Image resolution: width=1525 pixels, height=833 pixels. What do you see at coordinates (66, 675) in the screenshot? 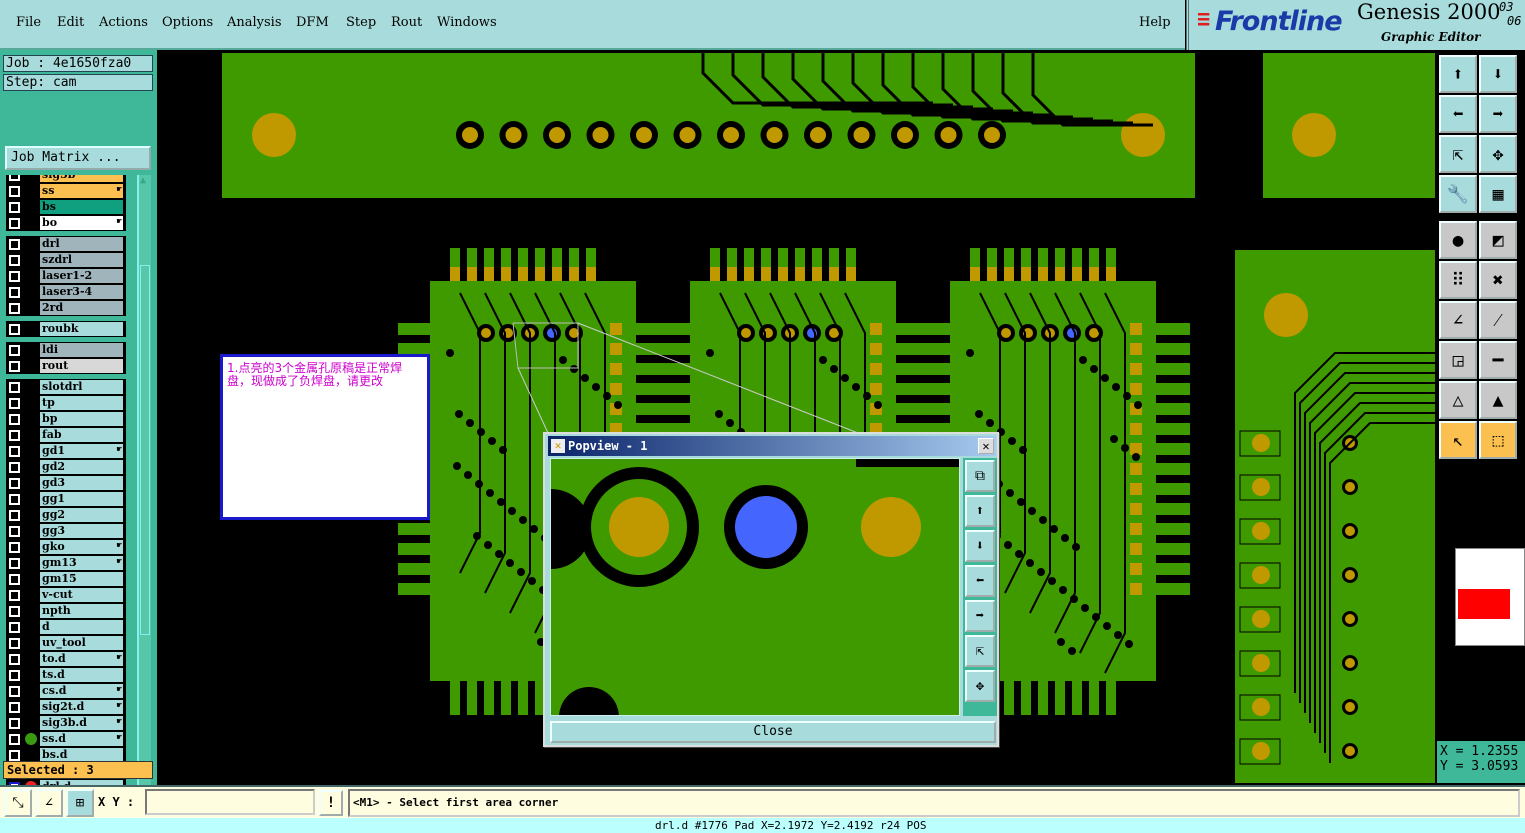
I see `layer-row: ts.d` at bounding box center [66, 675].